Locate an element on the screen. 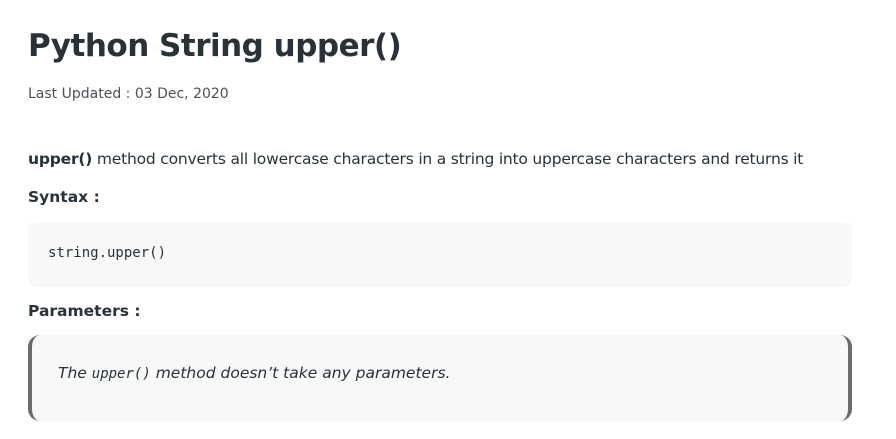  parameters-heading: Parameters : is located at coordinates (84, 311).